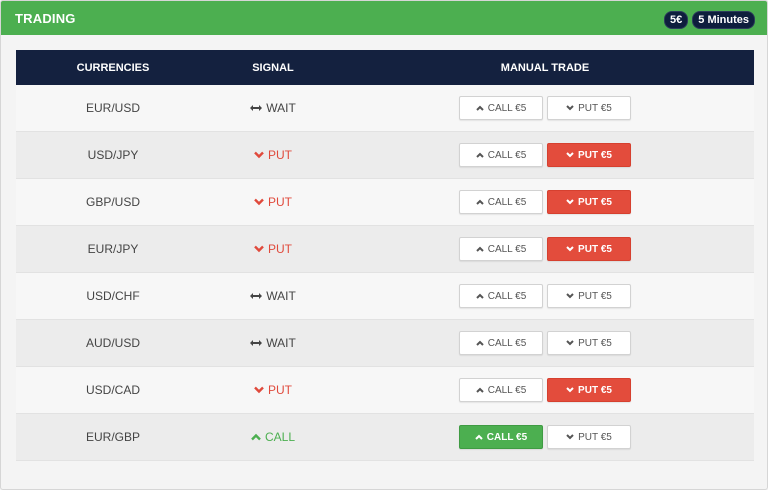 This screenshot has width=768, height=490. What do you see at coordinates (113, 155) in the screenshot?
I see `currency-pair: USD/JPY` at bounding box center [113, 155].